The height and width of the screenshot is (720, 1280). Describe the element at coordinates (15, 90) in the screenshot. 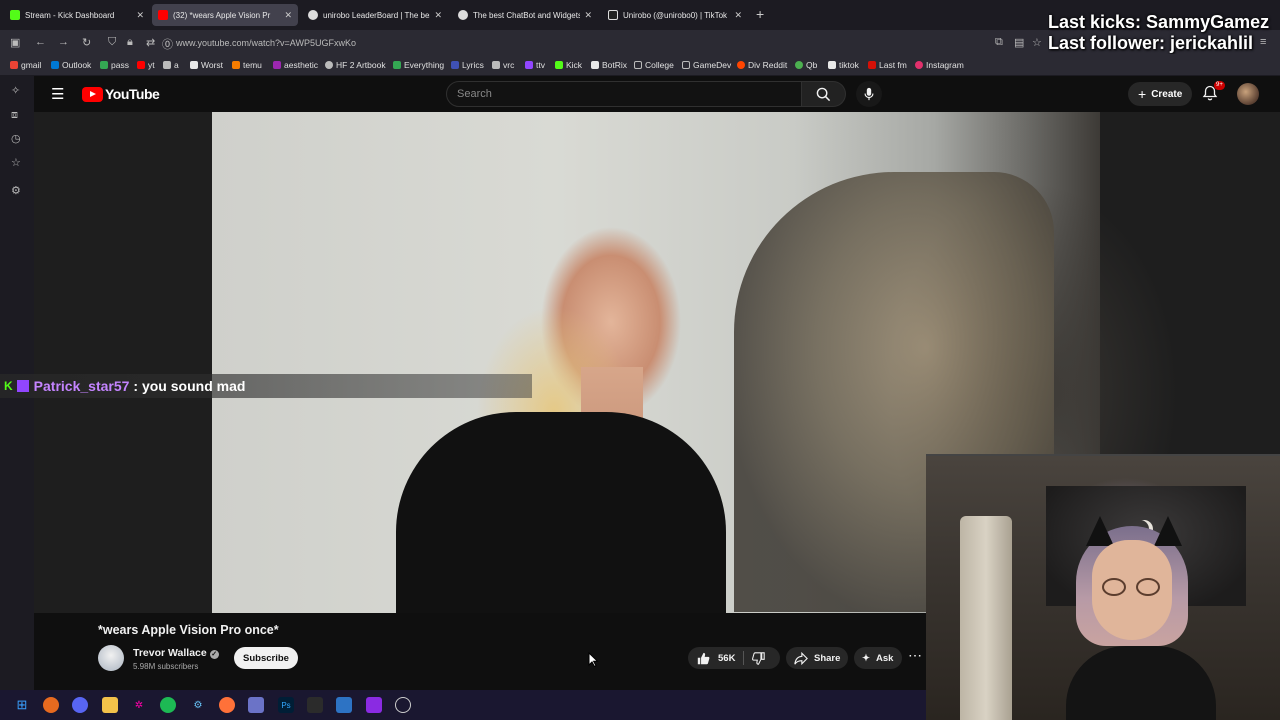

I see `ai-sparkle-icon: ✧` at that location.